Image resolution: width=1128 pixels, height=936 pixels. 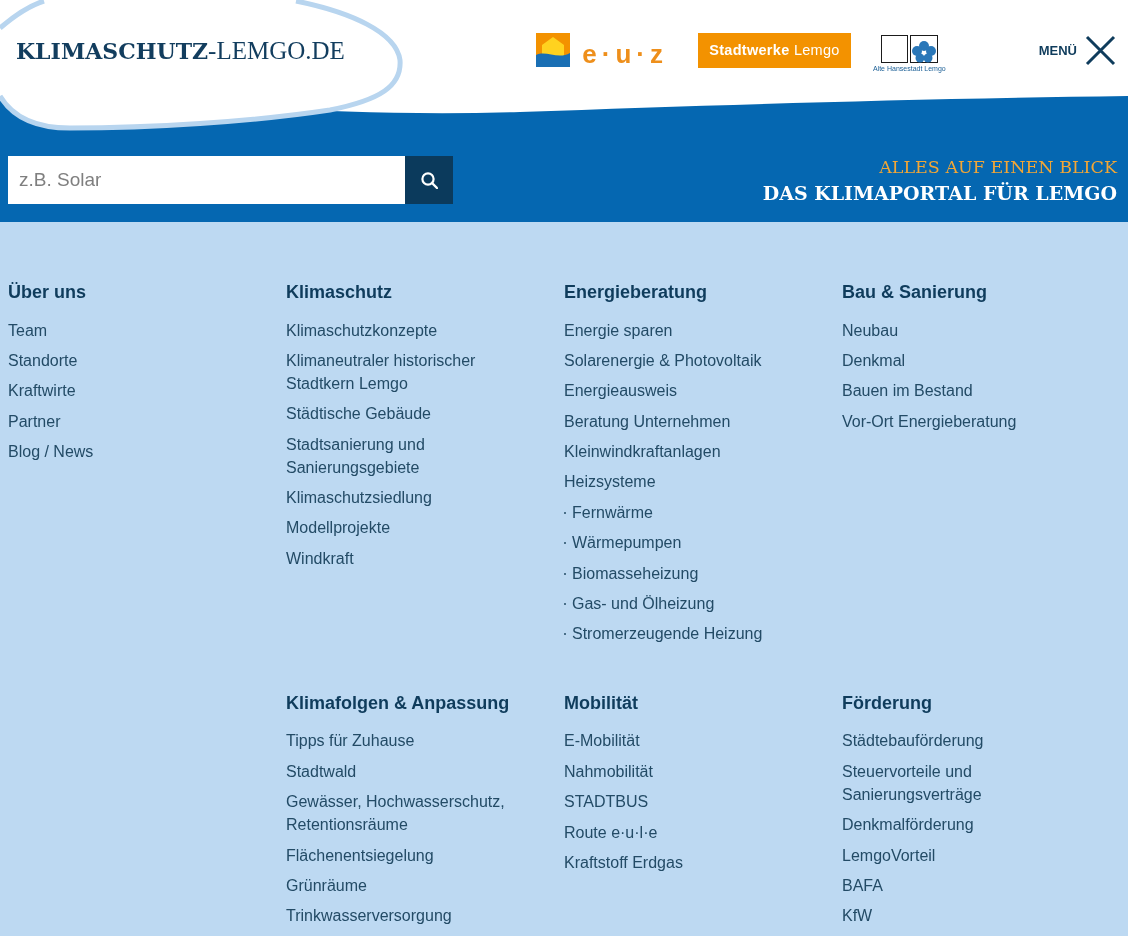 I want to click on menu-link: BAFA, so click(x=862, y=885).